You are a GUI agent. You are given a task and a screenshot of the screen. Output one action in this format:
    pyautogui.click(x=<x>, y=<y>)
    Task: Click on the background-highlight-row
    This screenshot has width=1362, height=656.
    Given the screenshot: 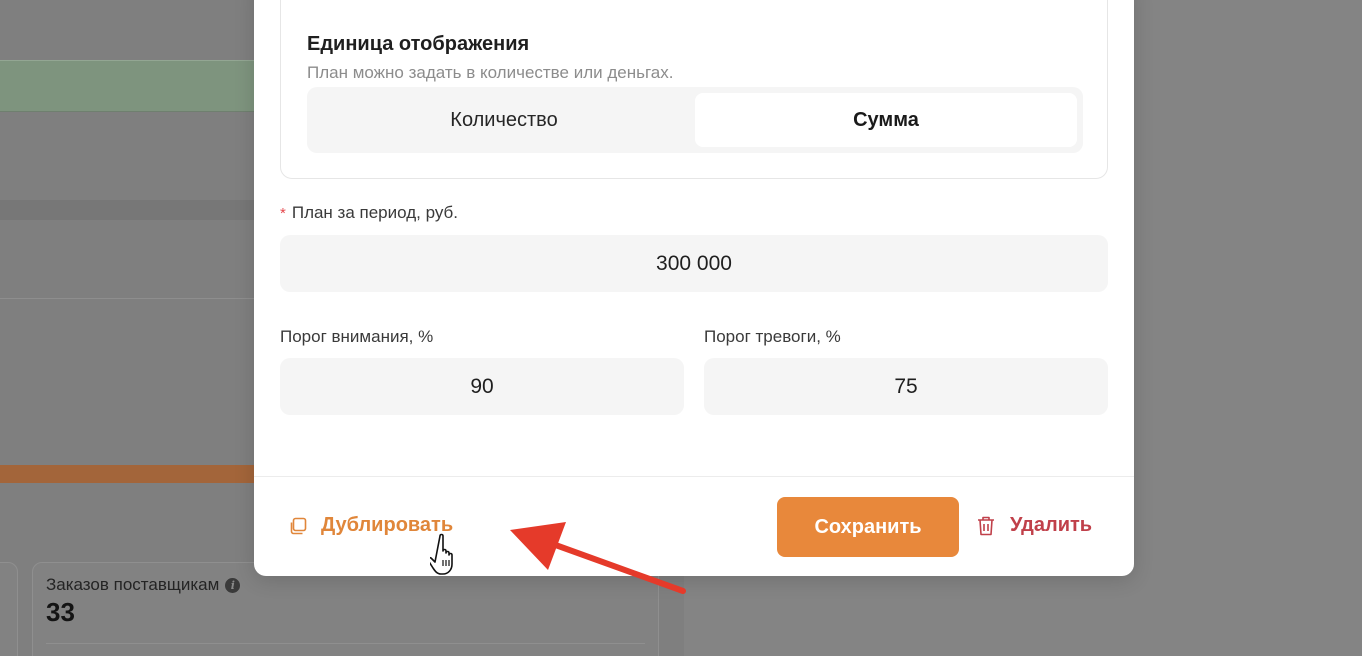 What is the action you would take?
    pyautogui.click(x=130, y=86)
    